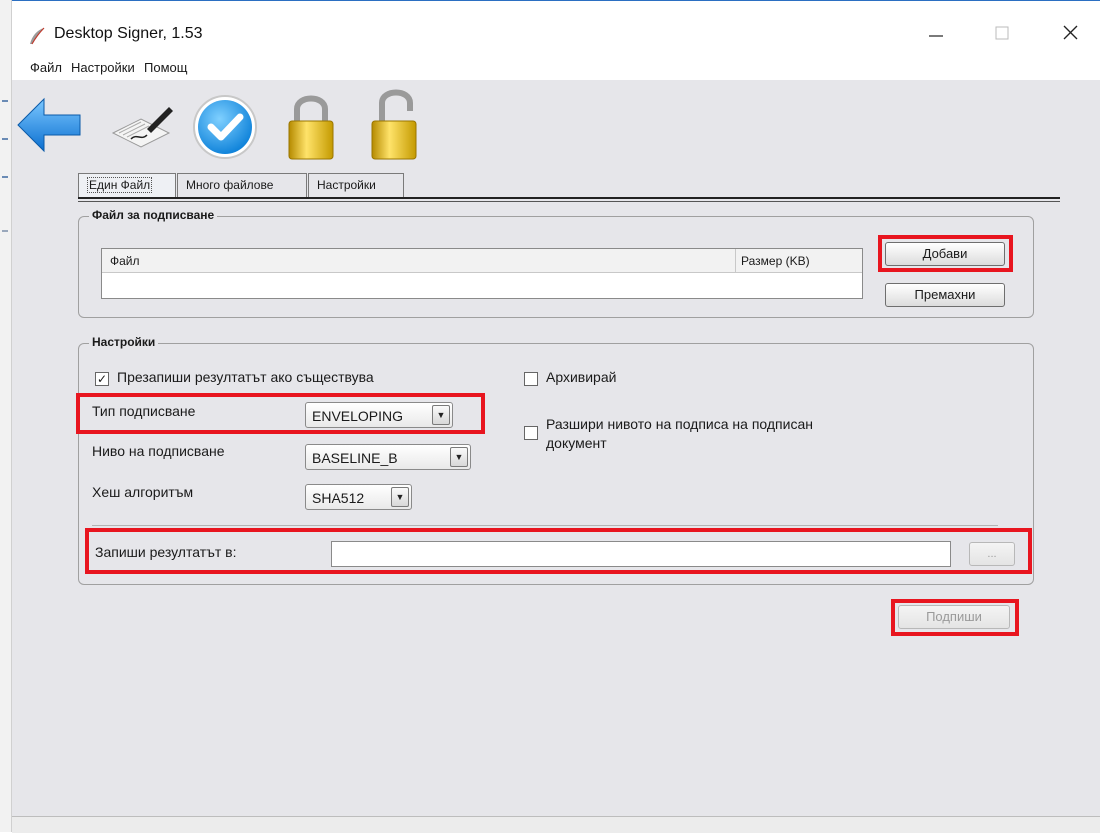  What do you see at coordinates (945, 254) in the screenshot?
I see `add-file-button: Добави` at bounding box center [945, 254].